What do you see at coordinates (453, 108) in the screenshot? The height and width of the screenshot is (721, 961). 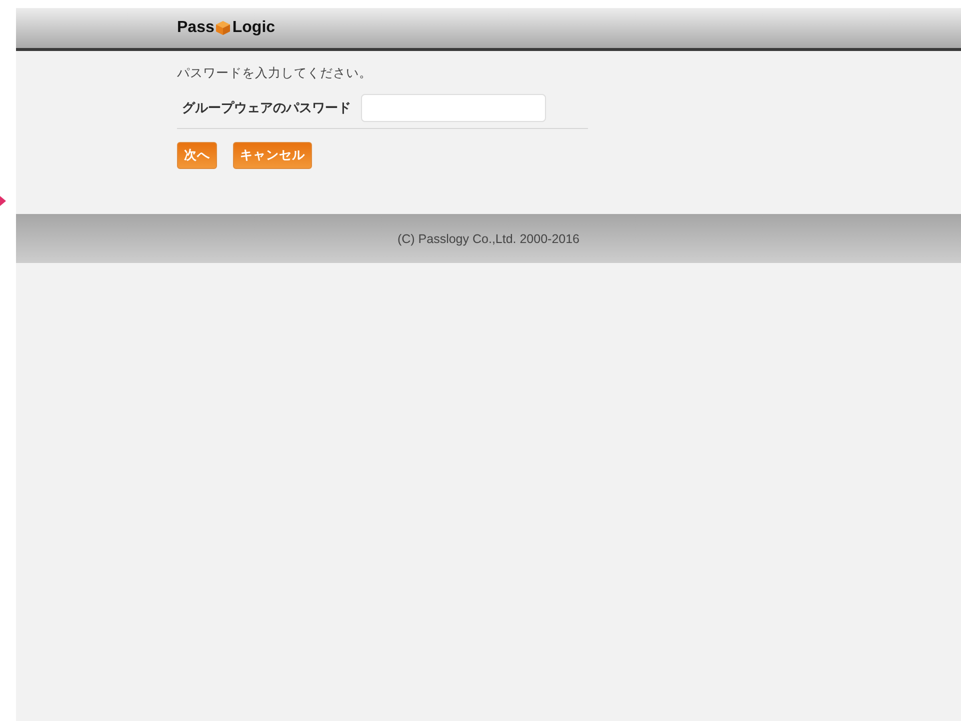 I see `password-field` at bounding box center [453, 108].